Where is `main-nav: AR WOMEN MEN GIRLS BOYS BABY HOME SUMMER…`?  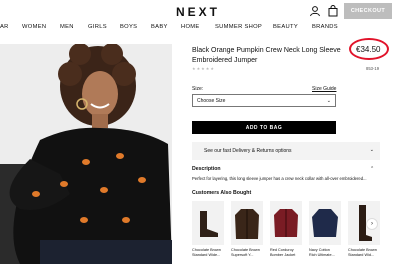 main-nav: AR WOMEN MEN GIRLS BOYS BABY HOME SUMMER… is located at coordinates (198, 29).